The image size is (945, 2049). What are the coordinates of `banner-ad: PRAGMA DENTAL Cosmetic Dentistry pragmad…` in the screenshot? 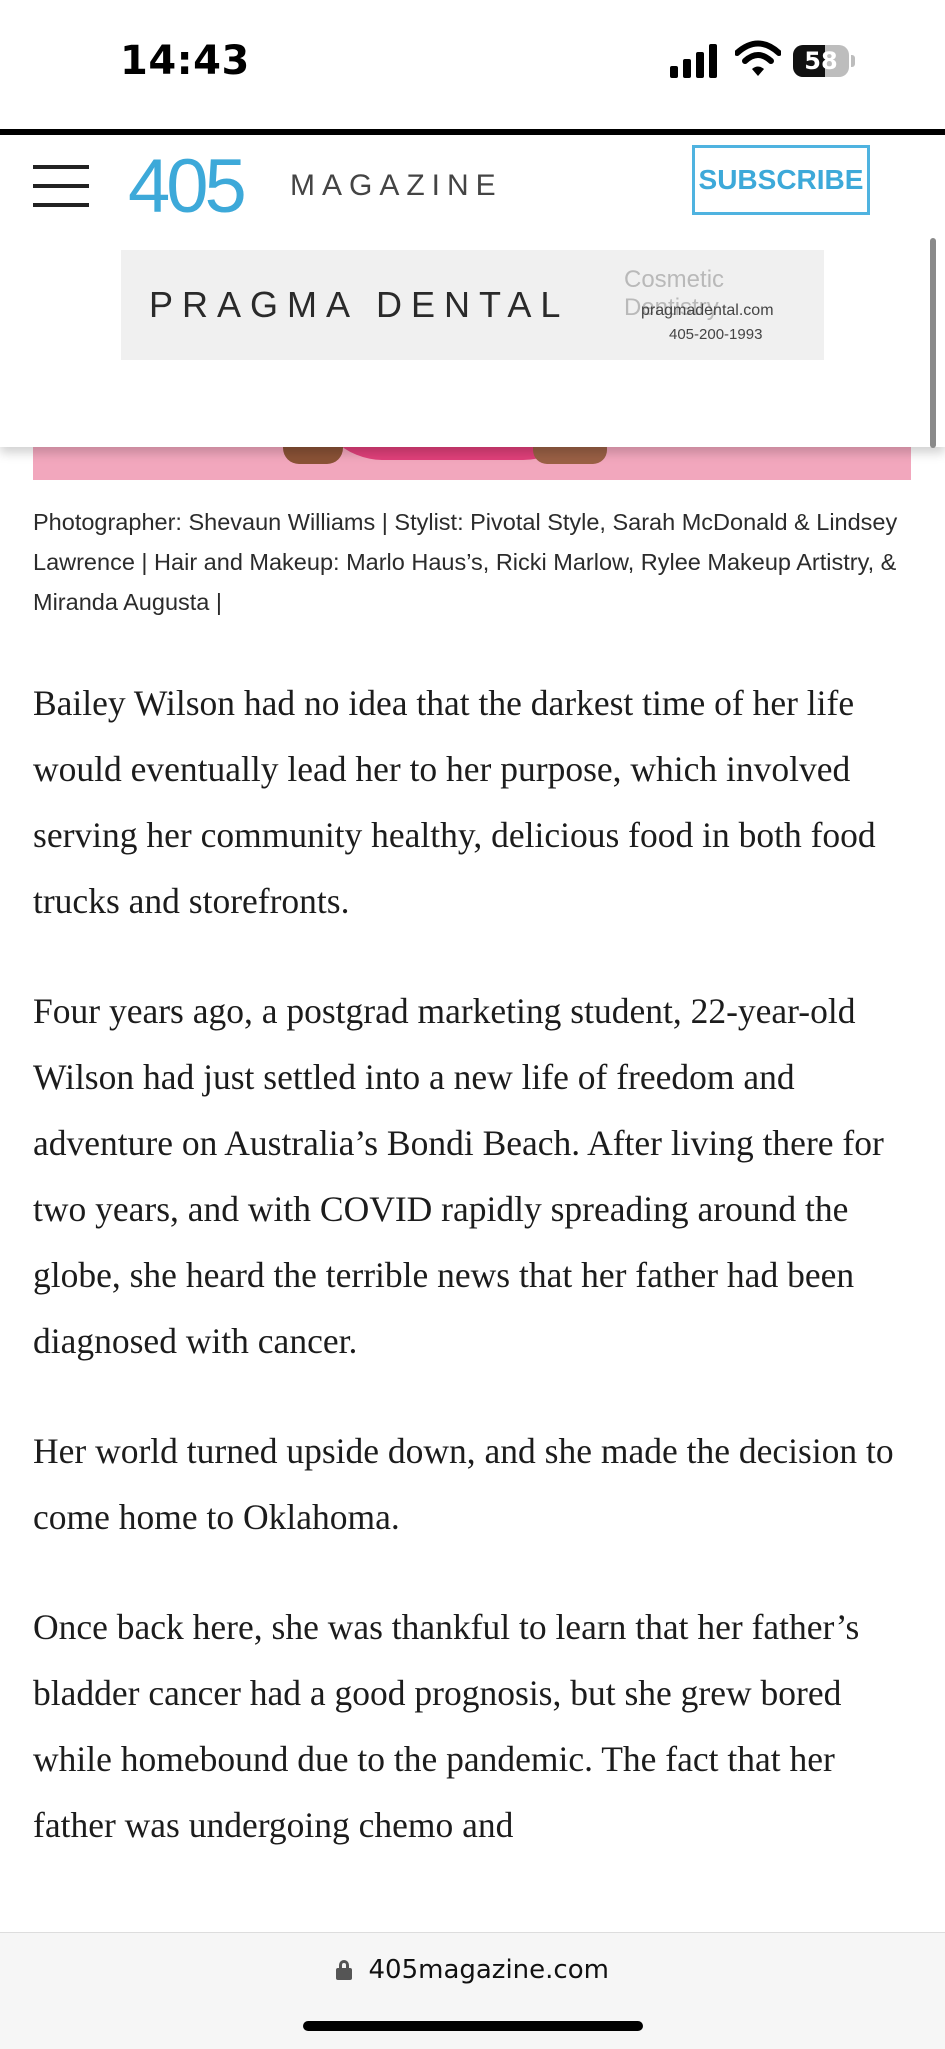 It's located at (472, 305).